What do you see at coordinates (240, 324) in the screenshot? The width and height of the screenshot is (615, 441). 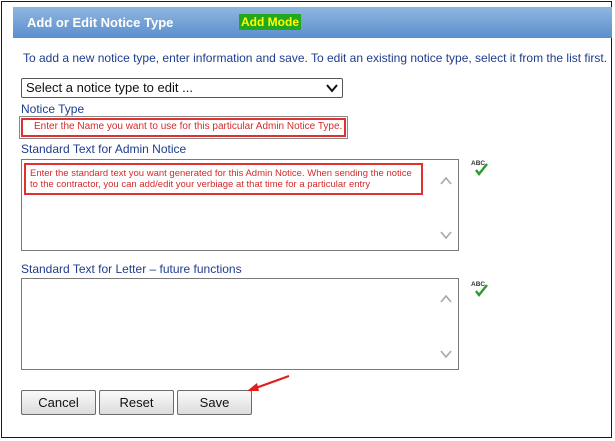 I see `letter-textarea` at bounding box center [240, 324].